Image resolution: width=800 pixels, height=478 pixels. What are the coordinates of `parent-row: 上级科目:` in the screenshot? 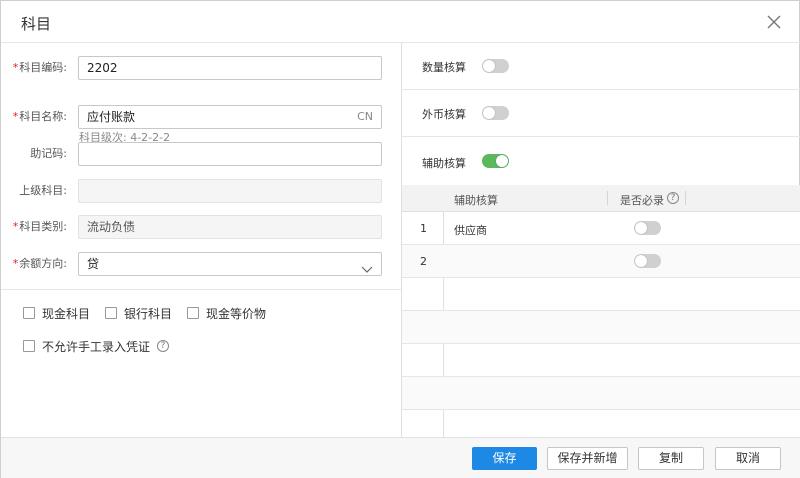 It's located at (201, 191).